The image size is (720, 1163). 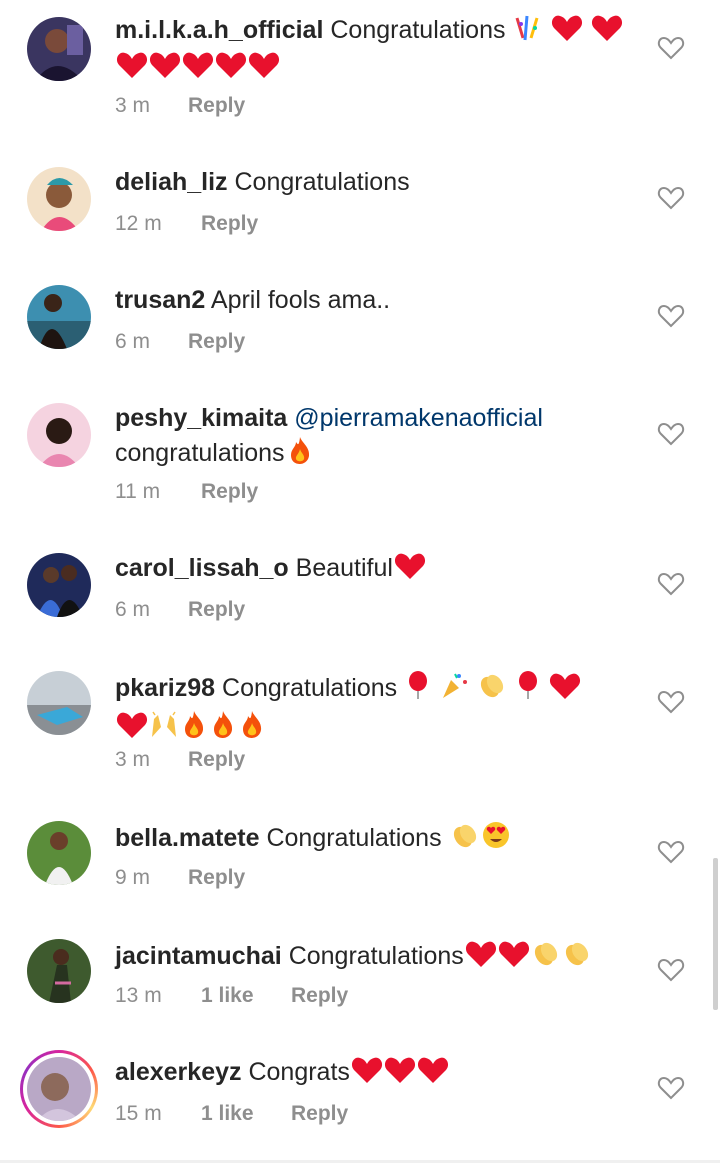 I want to click on scrollbar, so click(x=715, y=934).